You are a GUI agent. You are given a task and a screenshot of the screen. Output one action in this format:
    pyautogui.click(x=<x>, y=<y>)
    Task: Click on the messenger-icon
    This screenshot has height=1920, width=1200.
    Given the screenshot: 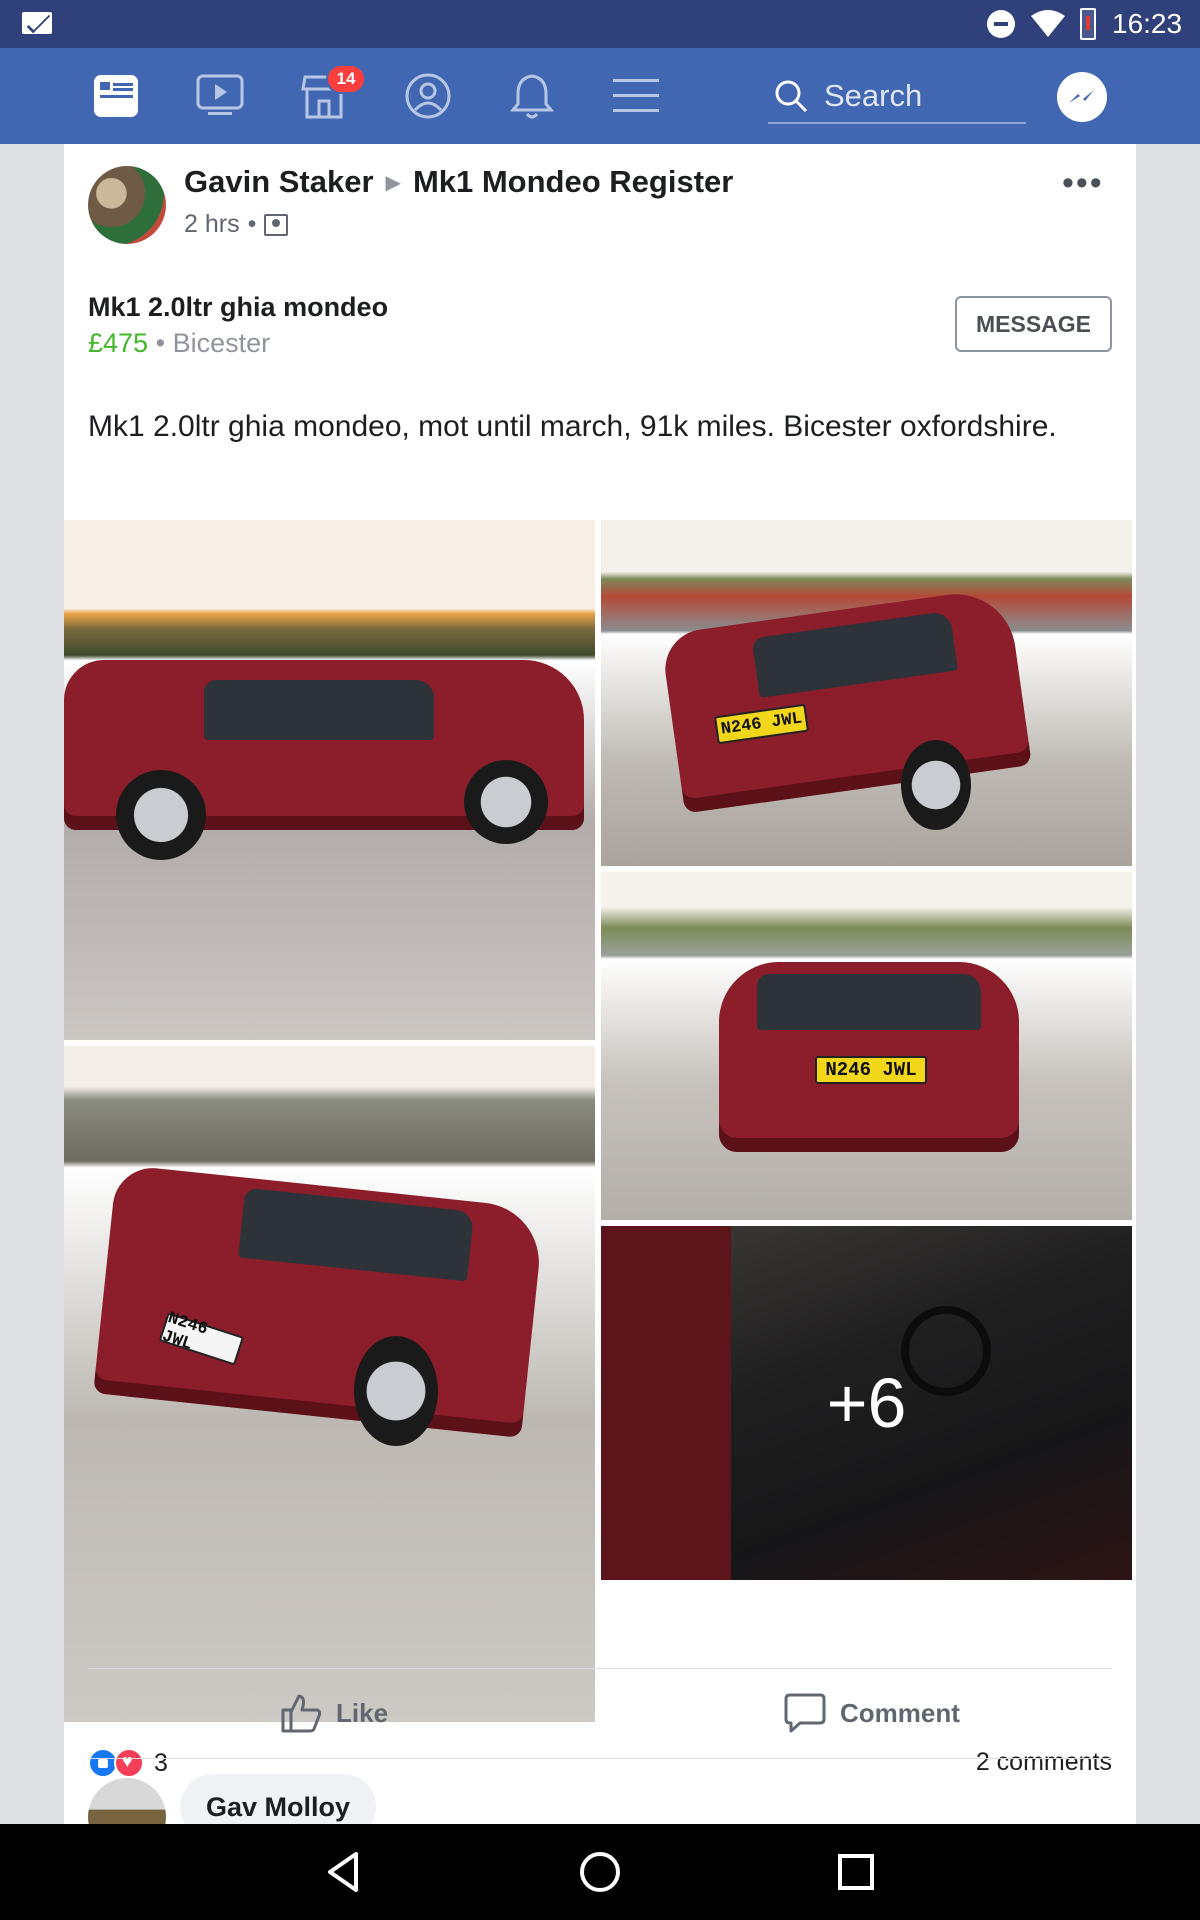 What is the action you would take?
    pyautogui.click(x=1082, y=97)
    